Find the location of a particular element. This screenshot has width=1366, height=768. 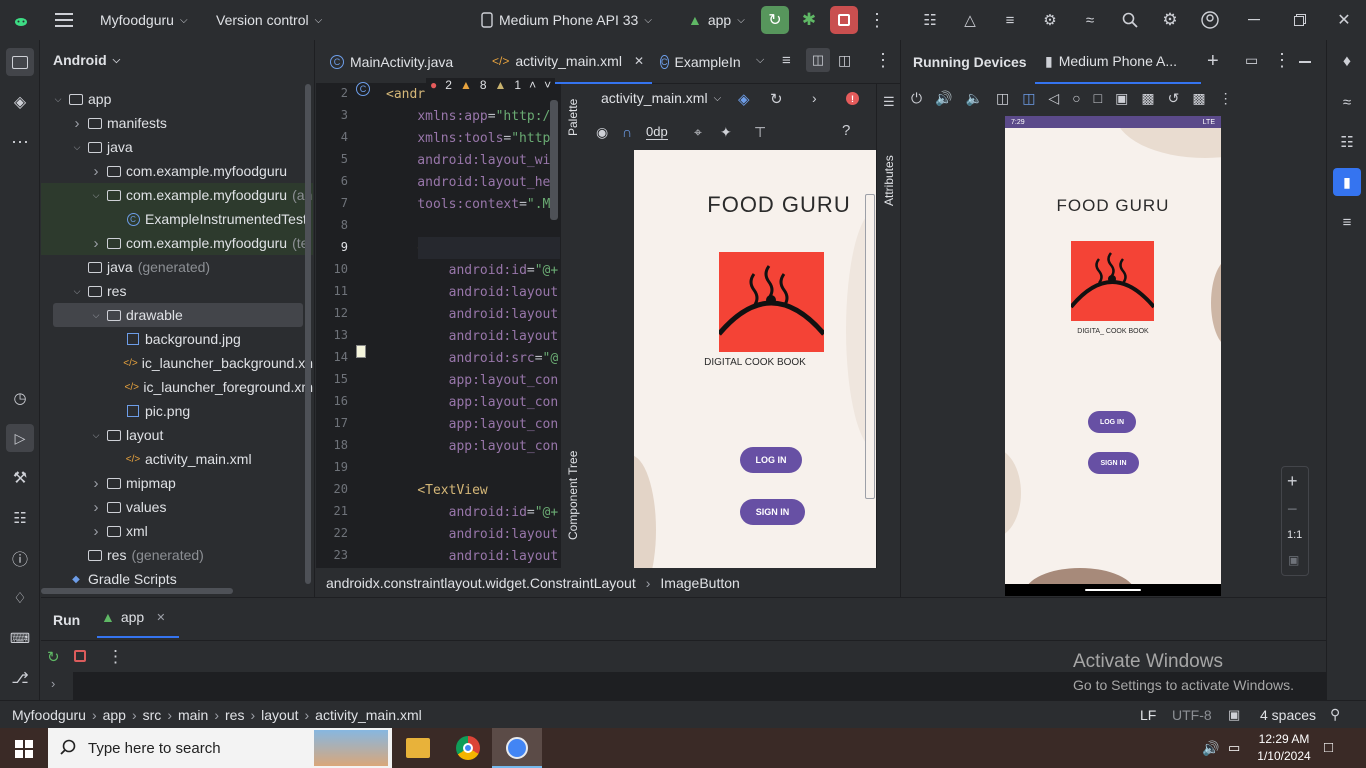

magnet-icon: ∩ is located at coordinates (627, 132).